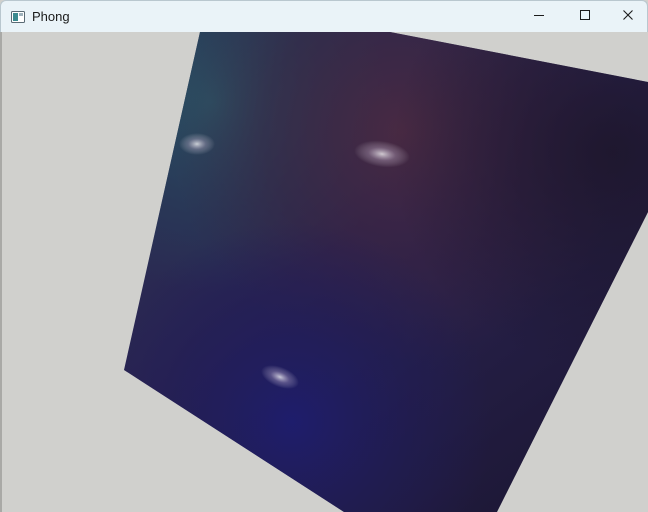 The height and width of the screenshot is (512, 648). I want to click on minimize-icon, so click(539, 17).